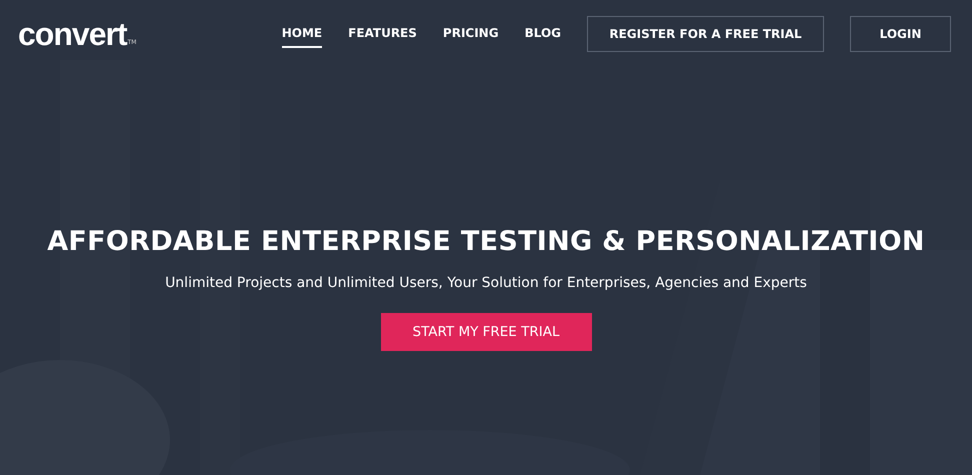  What do you see at coordinates (486, 332) in the screenshot?
I see `free-trial-button: START MY FREE TRIAL` at bounding box center [486, 332].